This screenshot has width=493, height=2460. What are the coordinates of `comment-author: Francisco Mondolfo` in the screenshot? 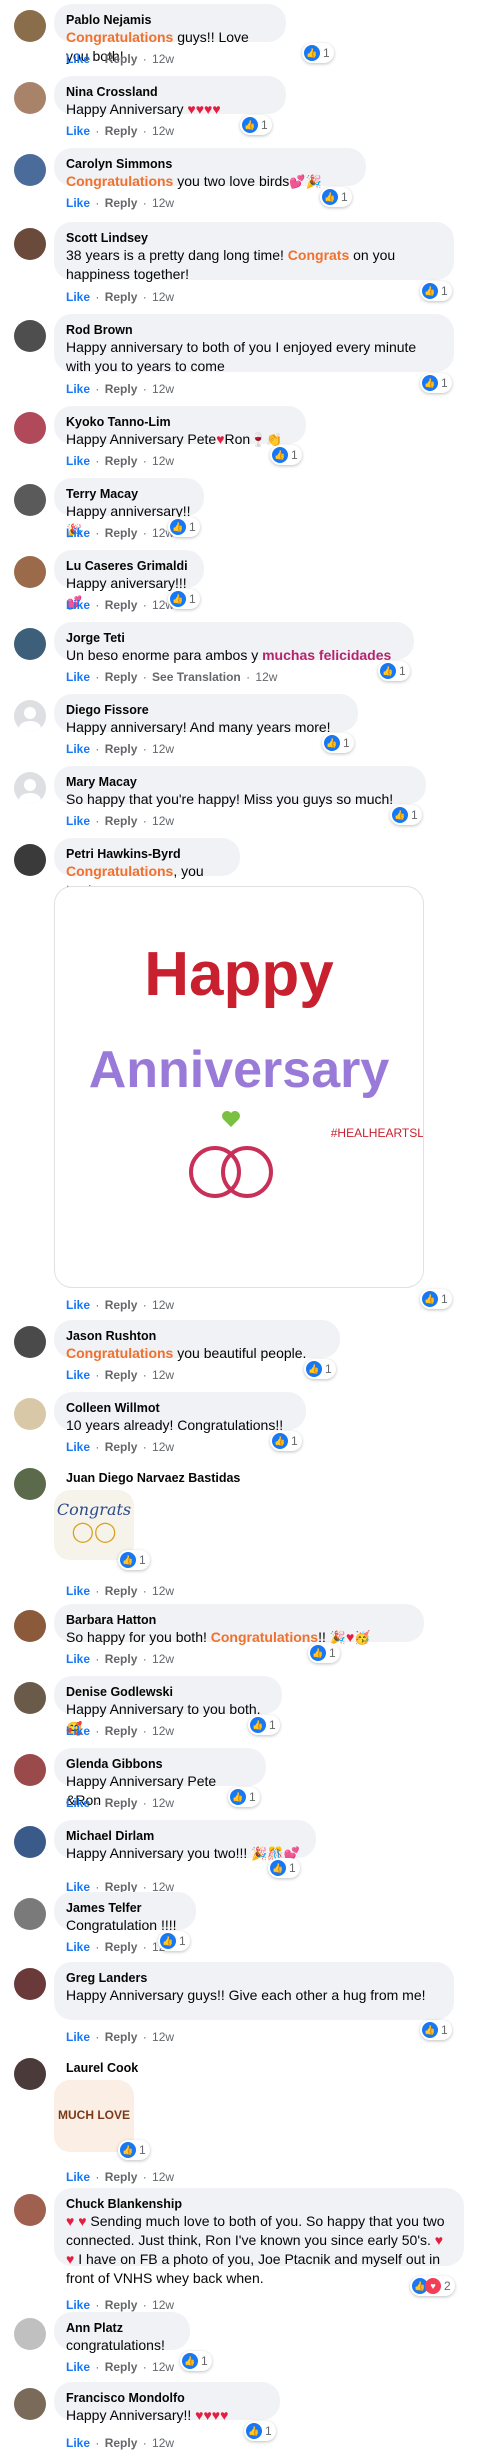 It's located at (167, 2398).